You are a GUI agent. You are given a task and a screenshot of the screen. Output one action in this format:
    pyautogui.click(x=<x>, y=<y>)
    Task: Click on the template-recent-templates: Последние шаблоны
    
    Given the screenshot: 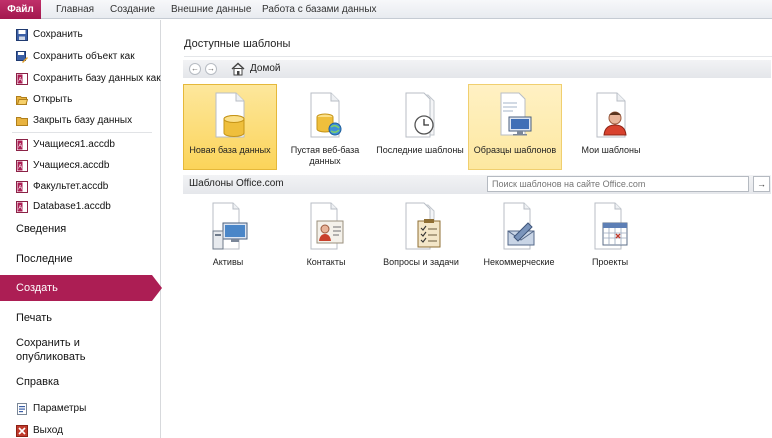 What is the action you would take?
    pyautogui.click(x=420, y=127)
    